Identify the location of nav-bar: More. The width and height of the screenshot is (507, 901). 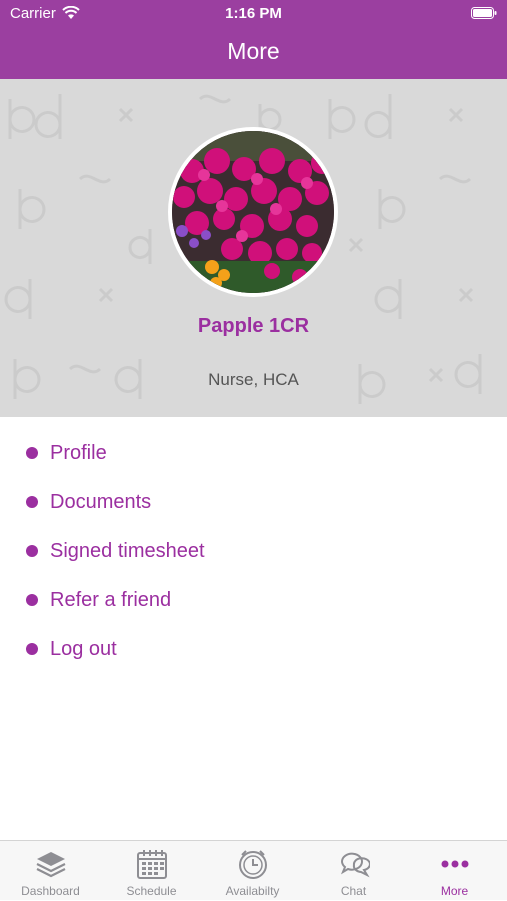
(253, 53).